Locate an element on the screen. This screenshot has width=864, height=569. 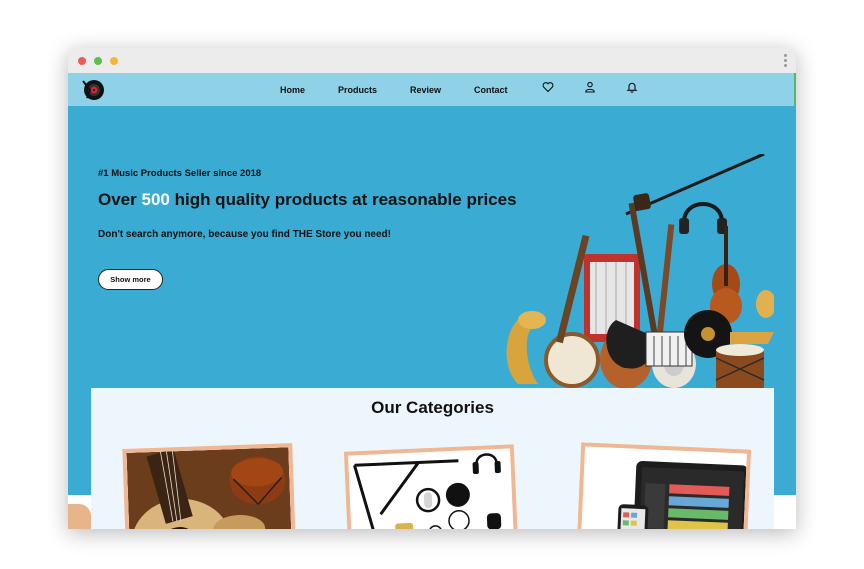
browser-menu-icon is located at coordinates (786, 61).